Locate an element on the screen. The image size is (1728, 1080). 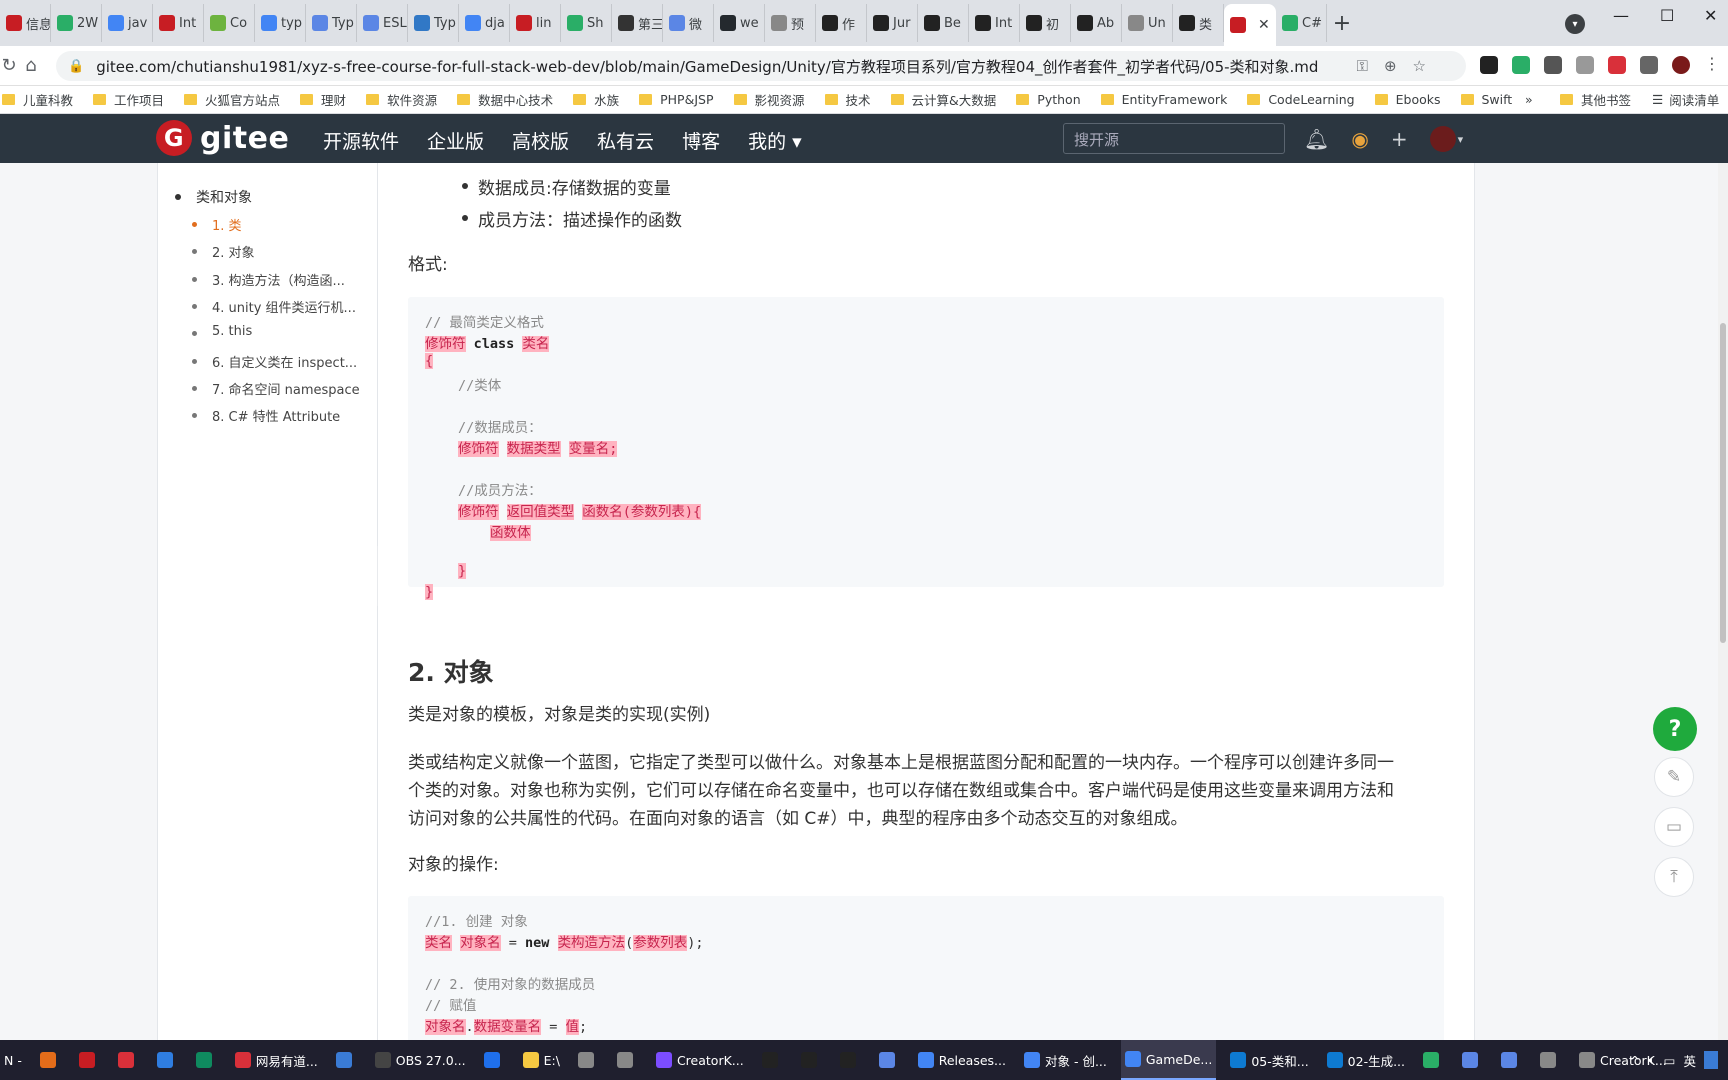
minimize-icon: — is located at coordinates (1621, 15).